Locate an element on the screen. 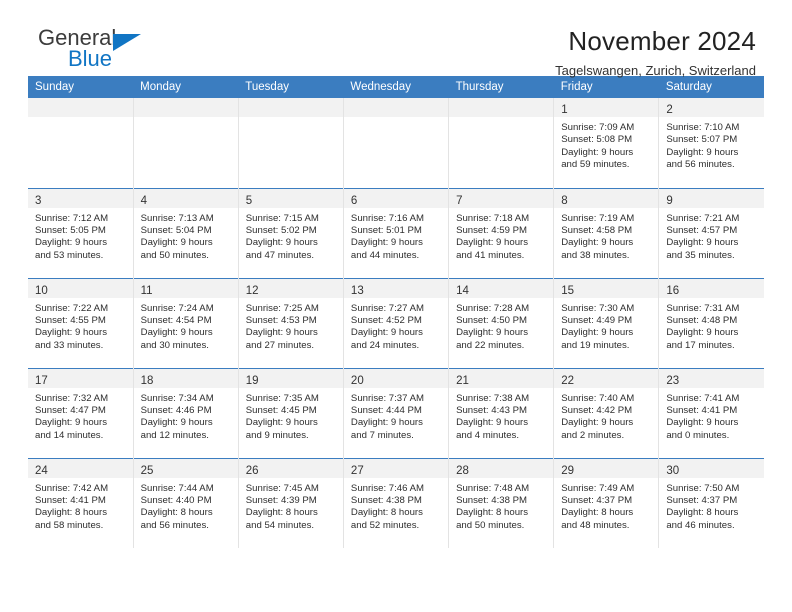 The image size is (792, 612). sunset-text: Sunset: 4:38 PM is located at coordinates (386, 500).